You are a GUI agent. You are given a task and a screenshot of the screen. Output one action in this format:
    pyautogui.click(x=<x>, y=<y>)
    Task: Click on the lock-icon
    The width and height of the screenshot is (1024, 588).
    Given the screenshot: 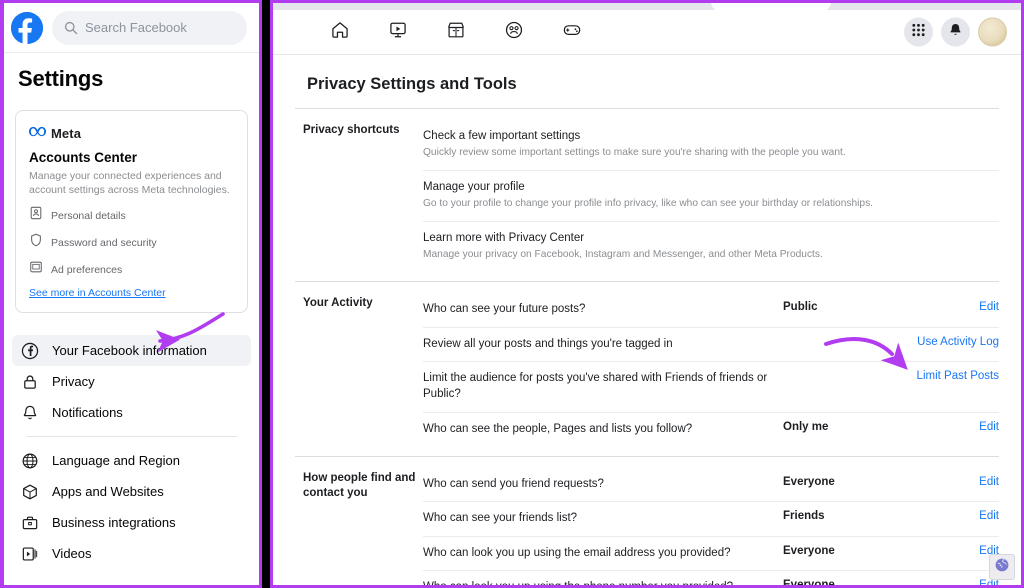 What is the action you would take?
    pyautogui.click(x=29, y=381)
    